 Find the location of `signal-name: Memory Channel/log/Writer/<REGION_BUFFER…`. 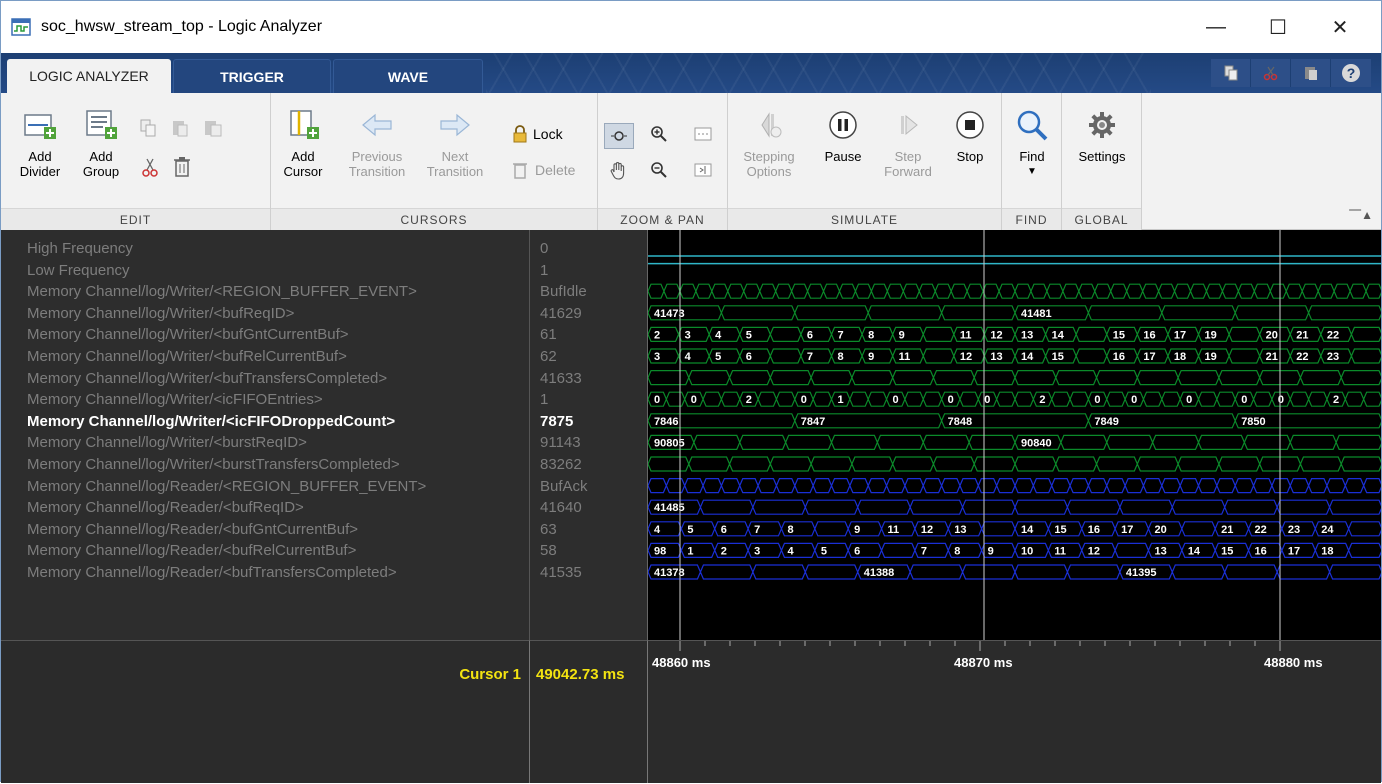

signal-name: Memory Channel/log/Writer/<REGION_BUFFER… is located at coordinates (222, 291).